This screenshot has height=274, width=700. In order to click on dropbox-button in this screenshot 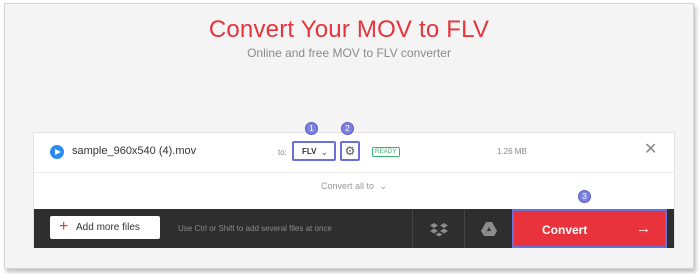, I will do `click(438, 228)`.